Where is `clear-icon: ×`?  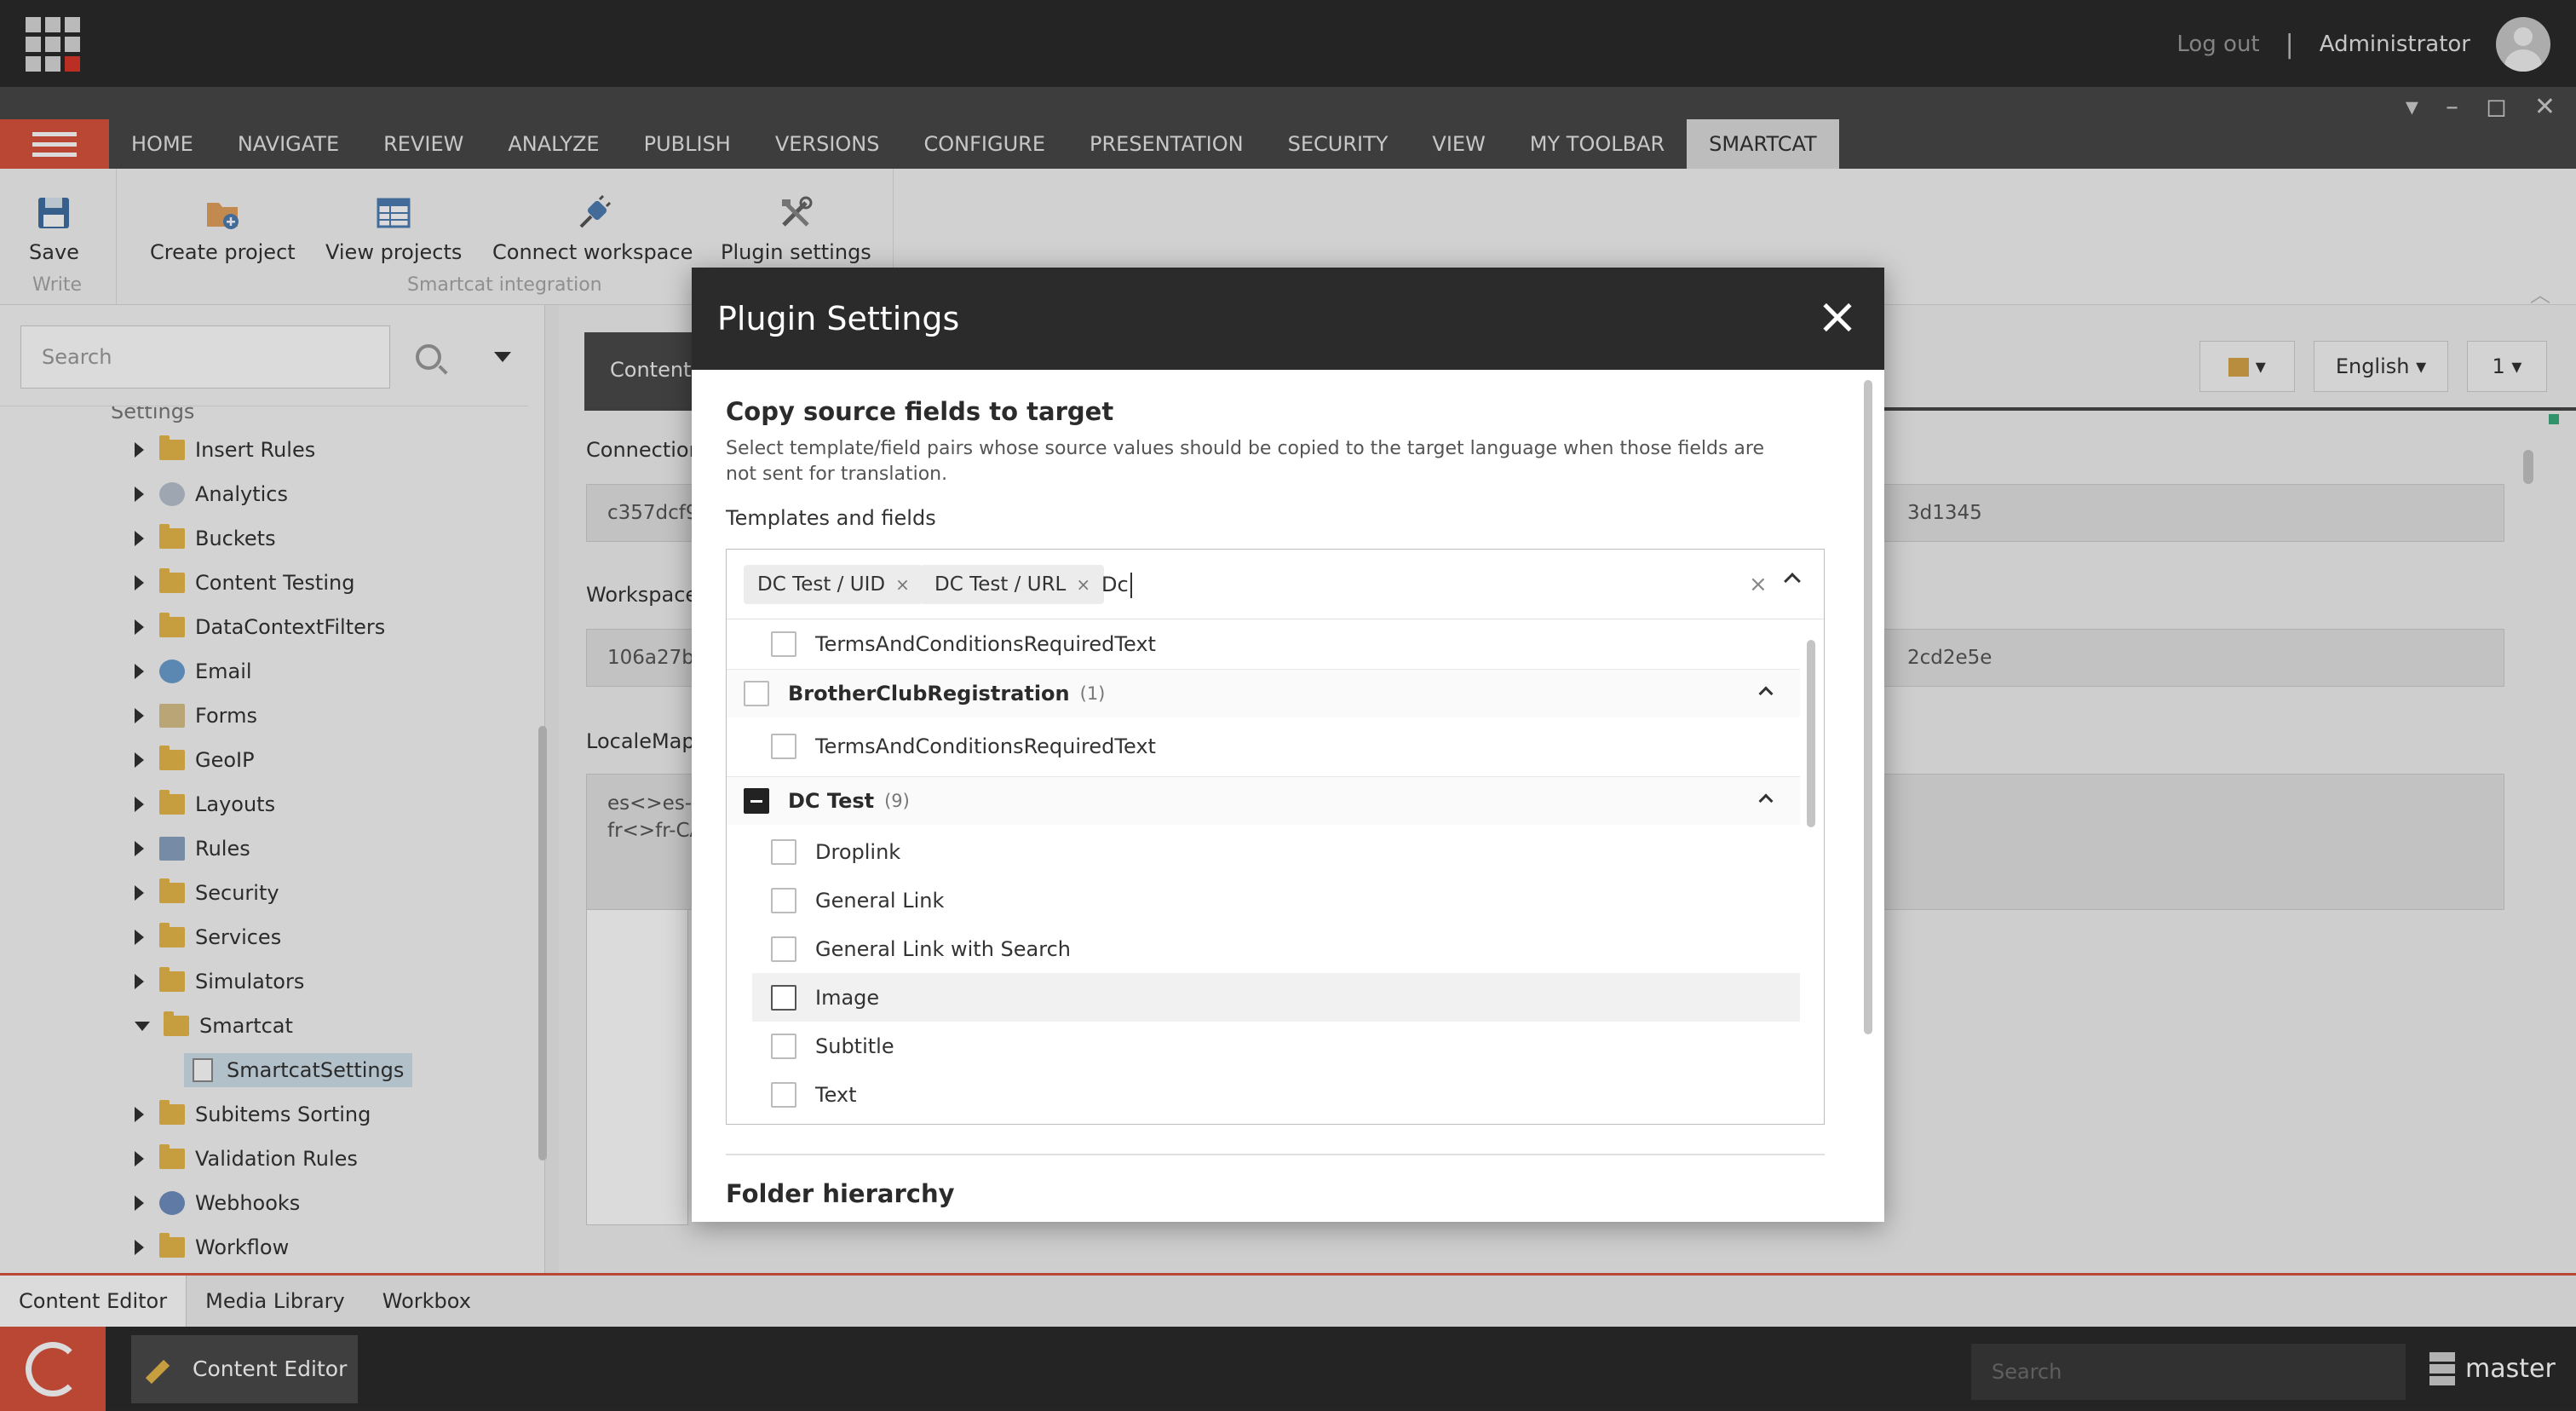
clear-icon: × is located at coordinates (1759, 584).